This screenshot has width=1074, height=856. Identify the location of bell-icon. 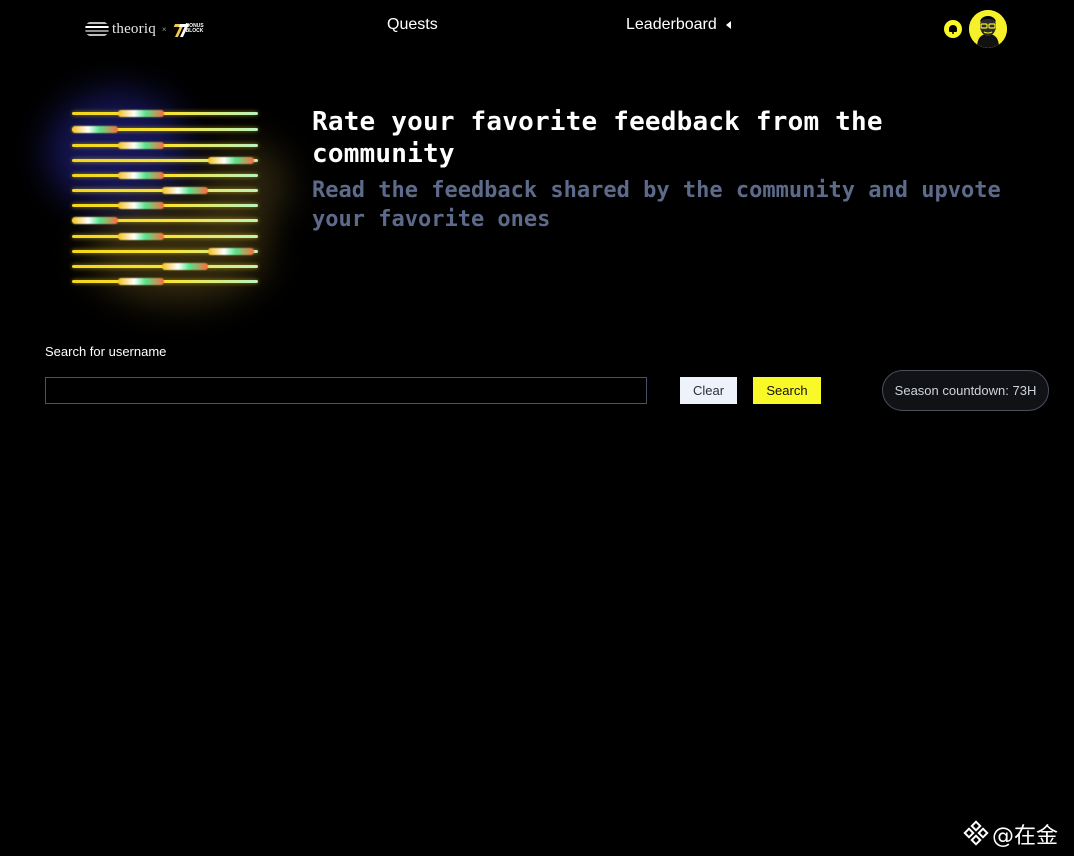
(953, 29).